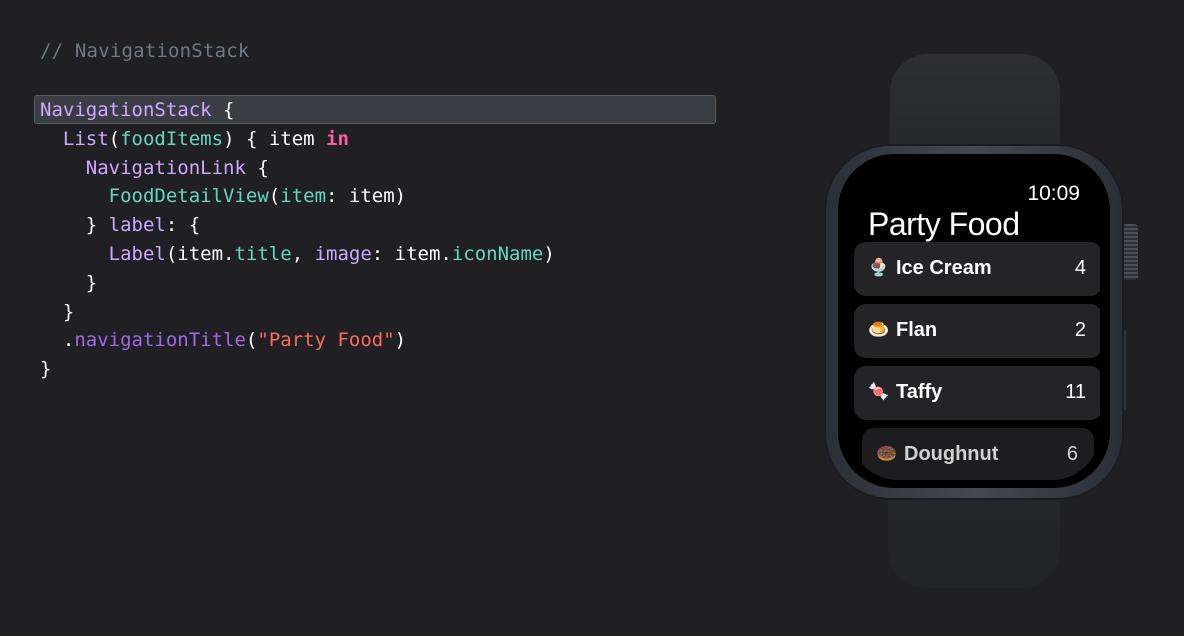 The image size is (1184, 636). I want to click on list-item-count: 6, so click(1072, 454).